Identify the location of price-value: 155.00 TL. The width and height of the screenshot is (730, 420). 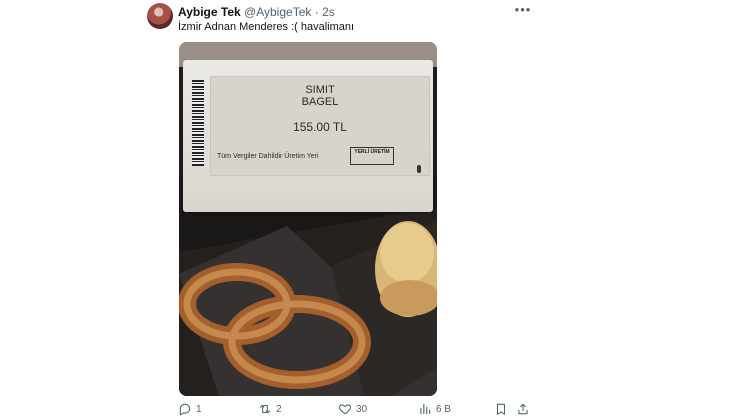
(320, 127).